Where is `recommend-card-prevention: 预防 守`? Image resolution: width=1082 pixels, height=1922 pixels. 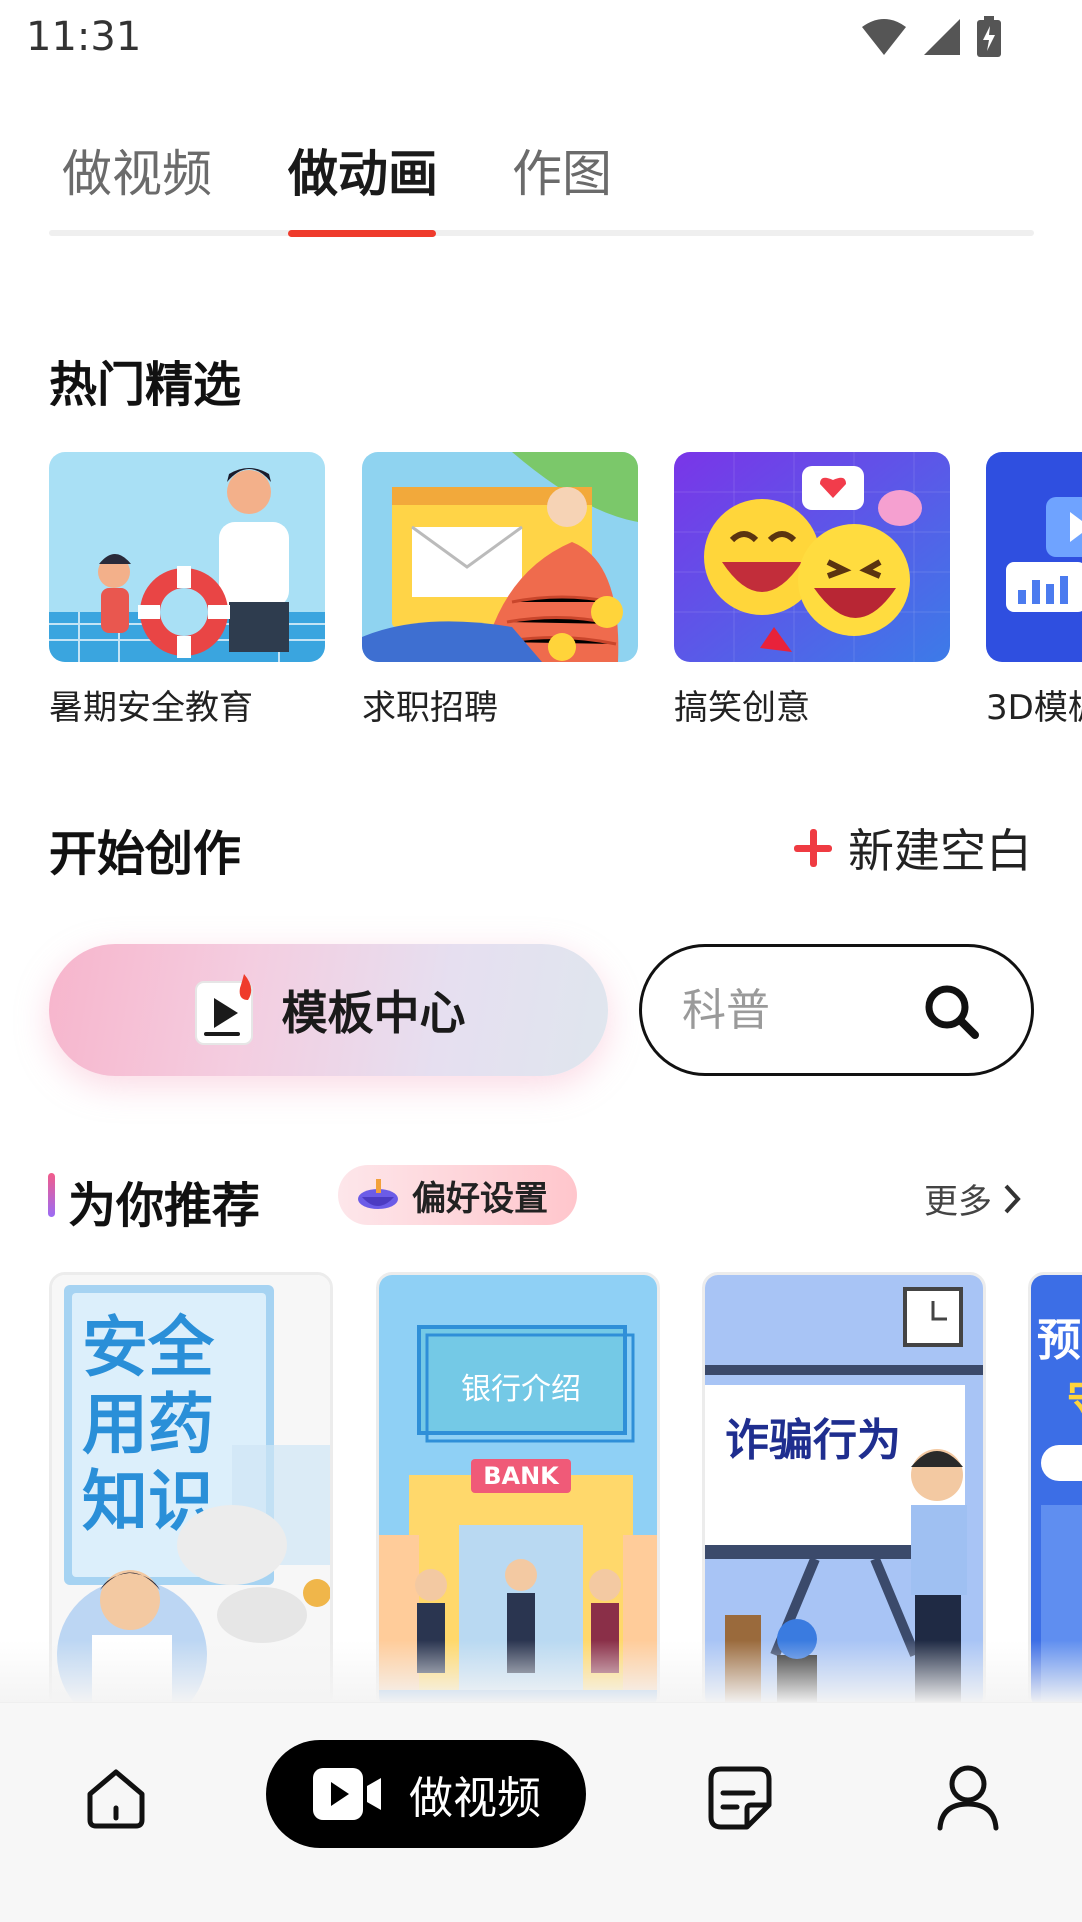 recommend-card-prevention: 预防 守 is located at coordinates (1055, 1487).